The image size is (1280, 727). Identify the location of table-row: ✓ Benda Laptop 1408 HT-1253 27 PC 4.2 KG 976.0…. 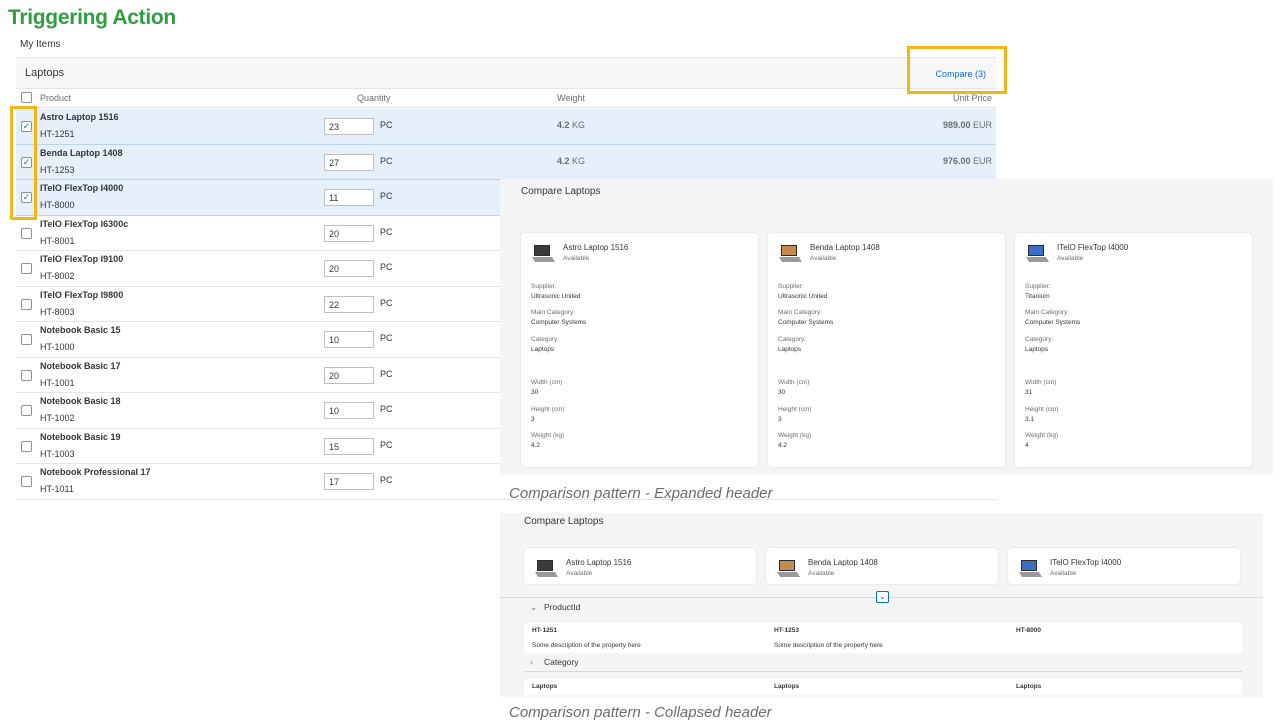
(506, 162).